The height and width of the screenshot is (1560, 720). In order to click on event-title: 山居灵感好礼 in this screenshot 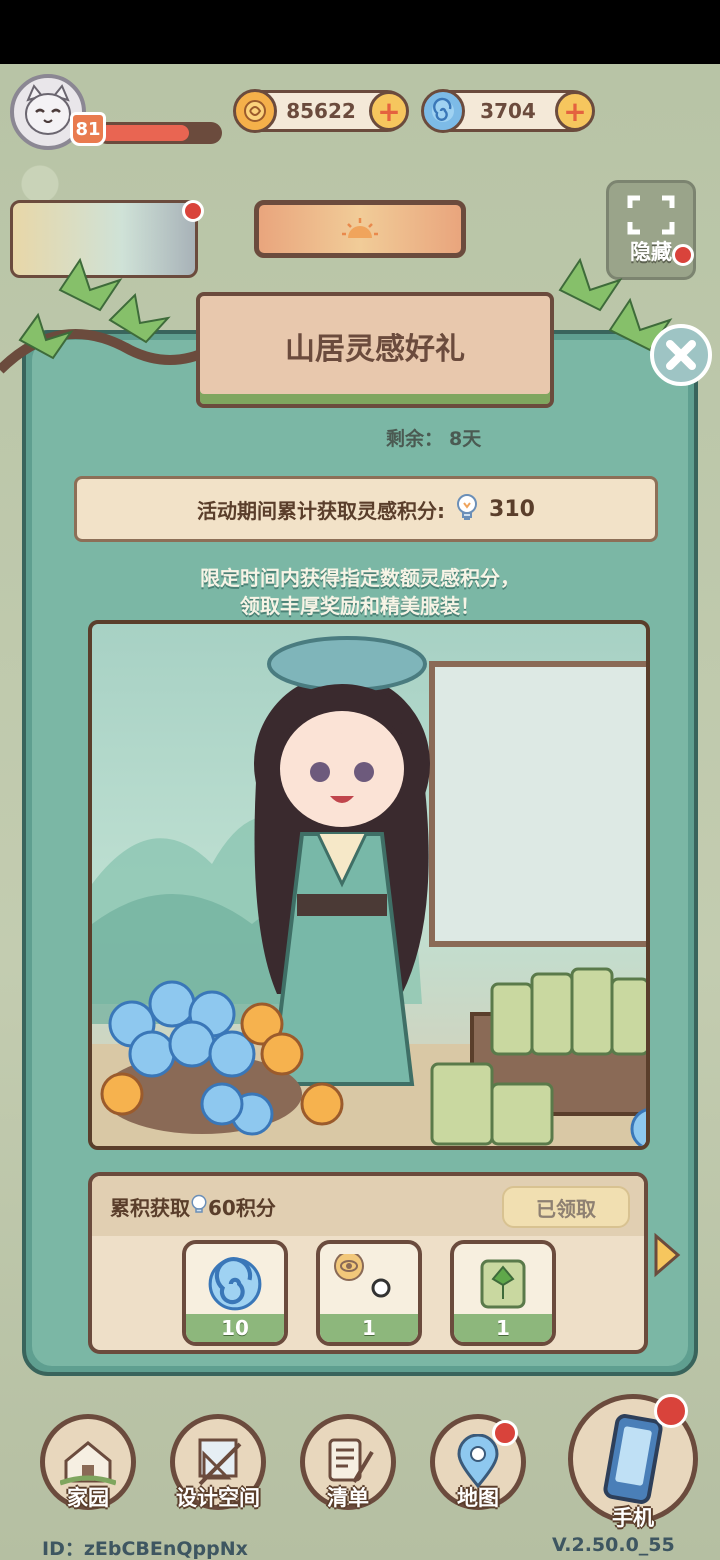, I will do `click(375, 349)`.